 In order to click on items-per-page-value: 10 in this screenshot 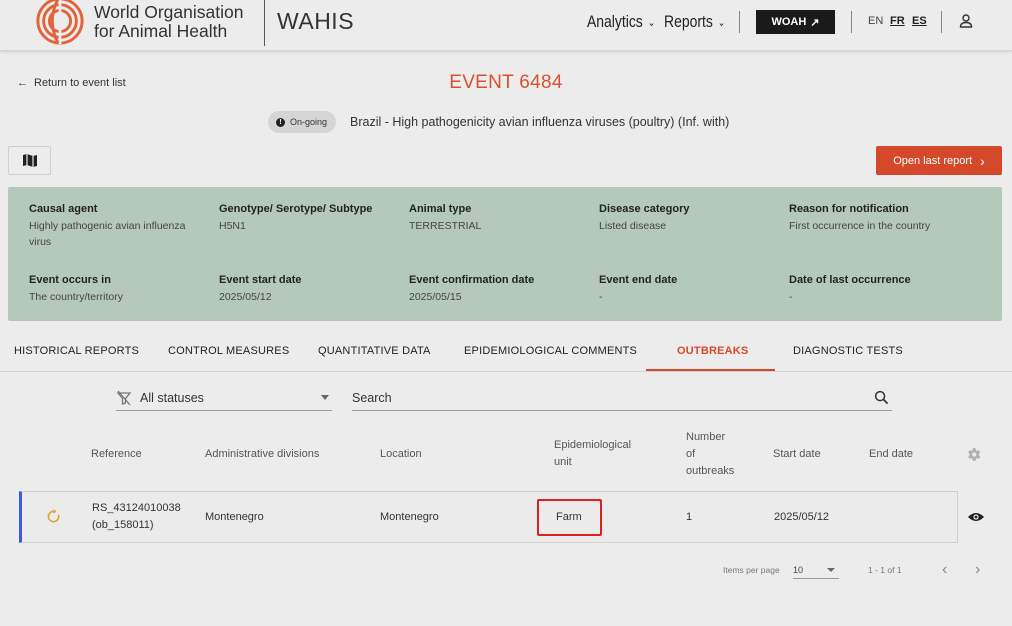, I will do `click(798, 569)`.